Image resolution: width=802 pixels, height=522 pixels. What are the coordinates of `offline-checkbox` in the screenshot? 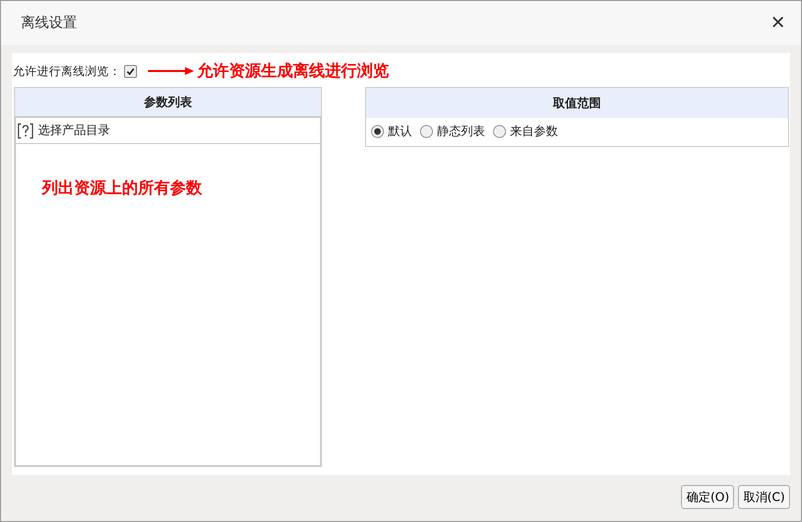 It's located at (130, 71).